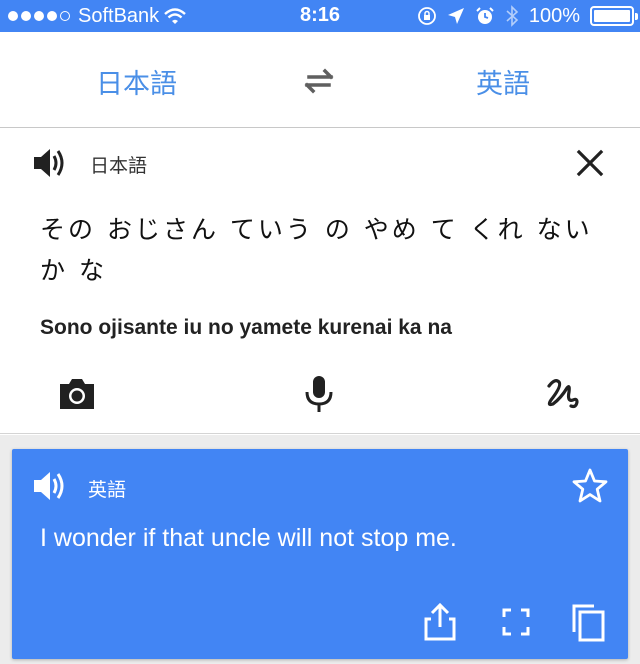 This screenshot has height=664, width=640. Describe the element at coordinates (512, 16) in the screenshot. I see `bluetooth-icon` at that location.